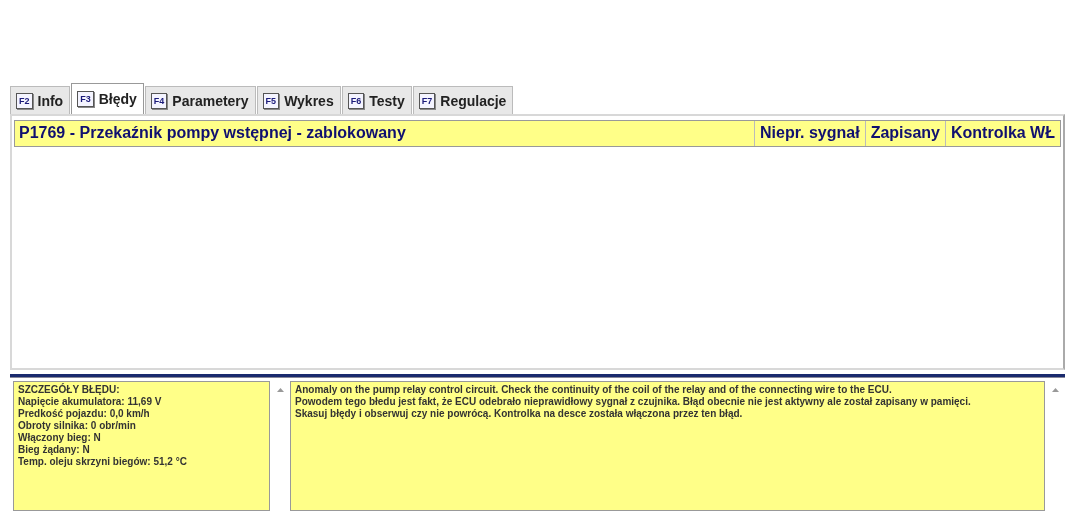  Describe the element at coordinates (90, 402) in the screenshot. I see `detail-line: Napięcie akumulatora: 11,69 V` at that location.